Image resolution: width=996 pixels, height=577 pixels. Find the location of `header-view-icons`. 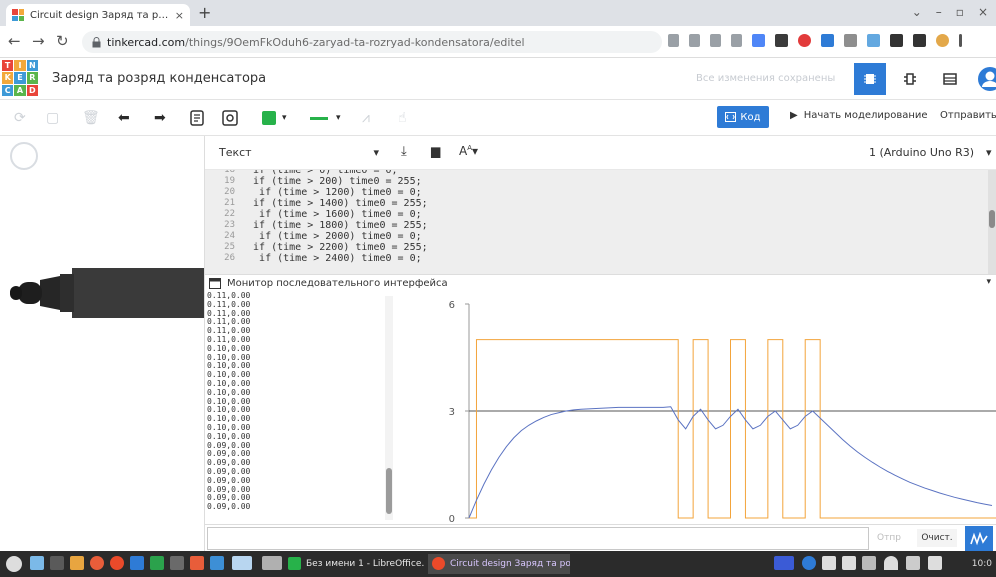

header-view-icons is located at coordinates (925, 79).